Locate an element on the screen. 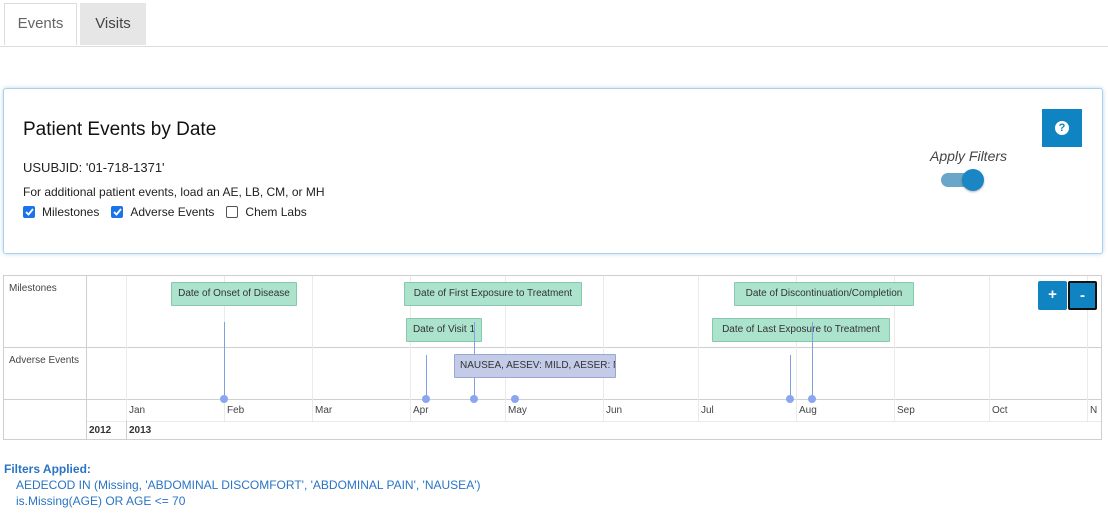  milestone-event: Date of Onset of Disease is located at coordinates (234, 294).